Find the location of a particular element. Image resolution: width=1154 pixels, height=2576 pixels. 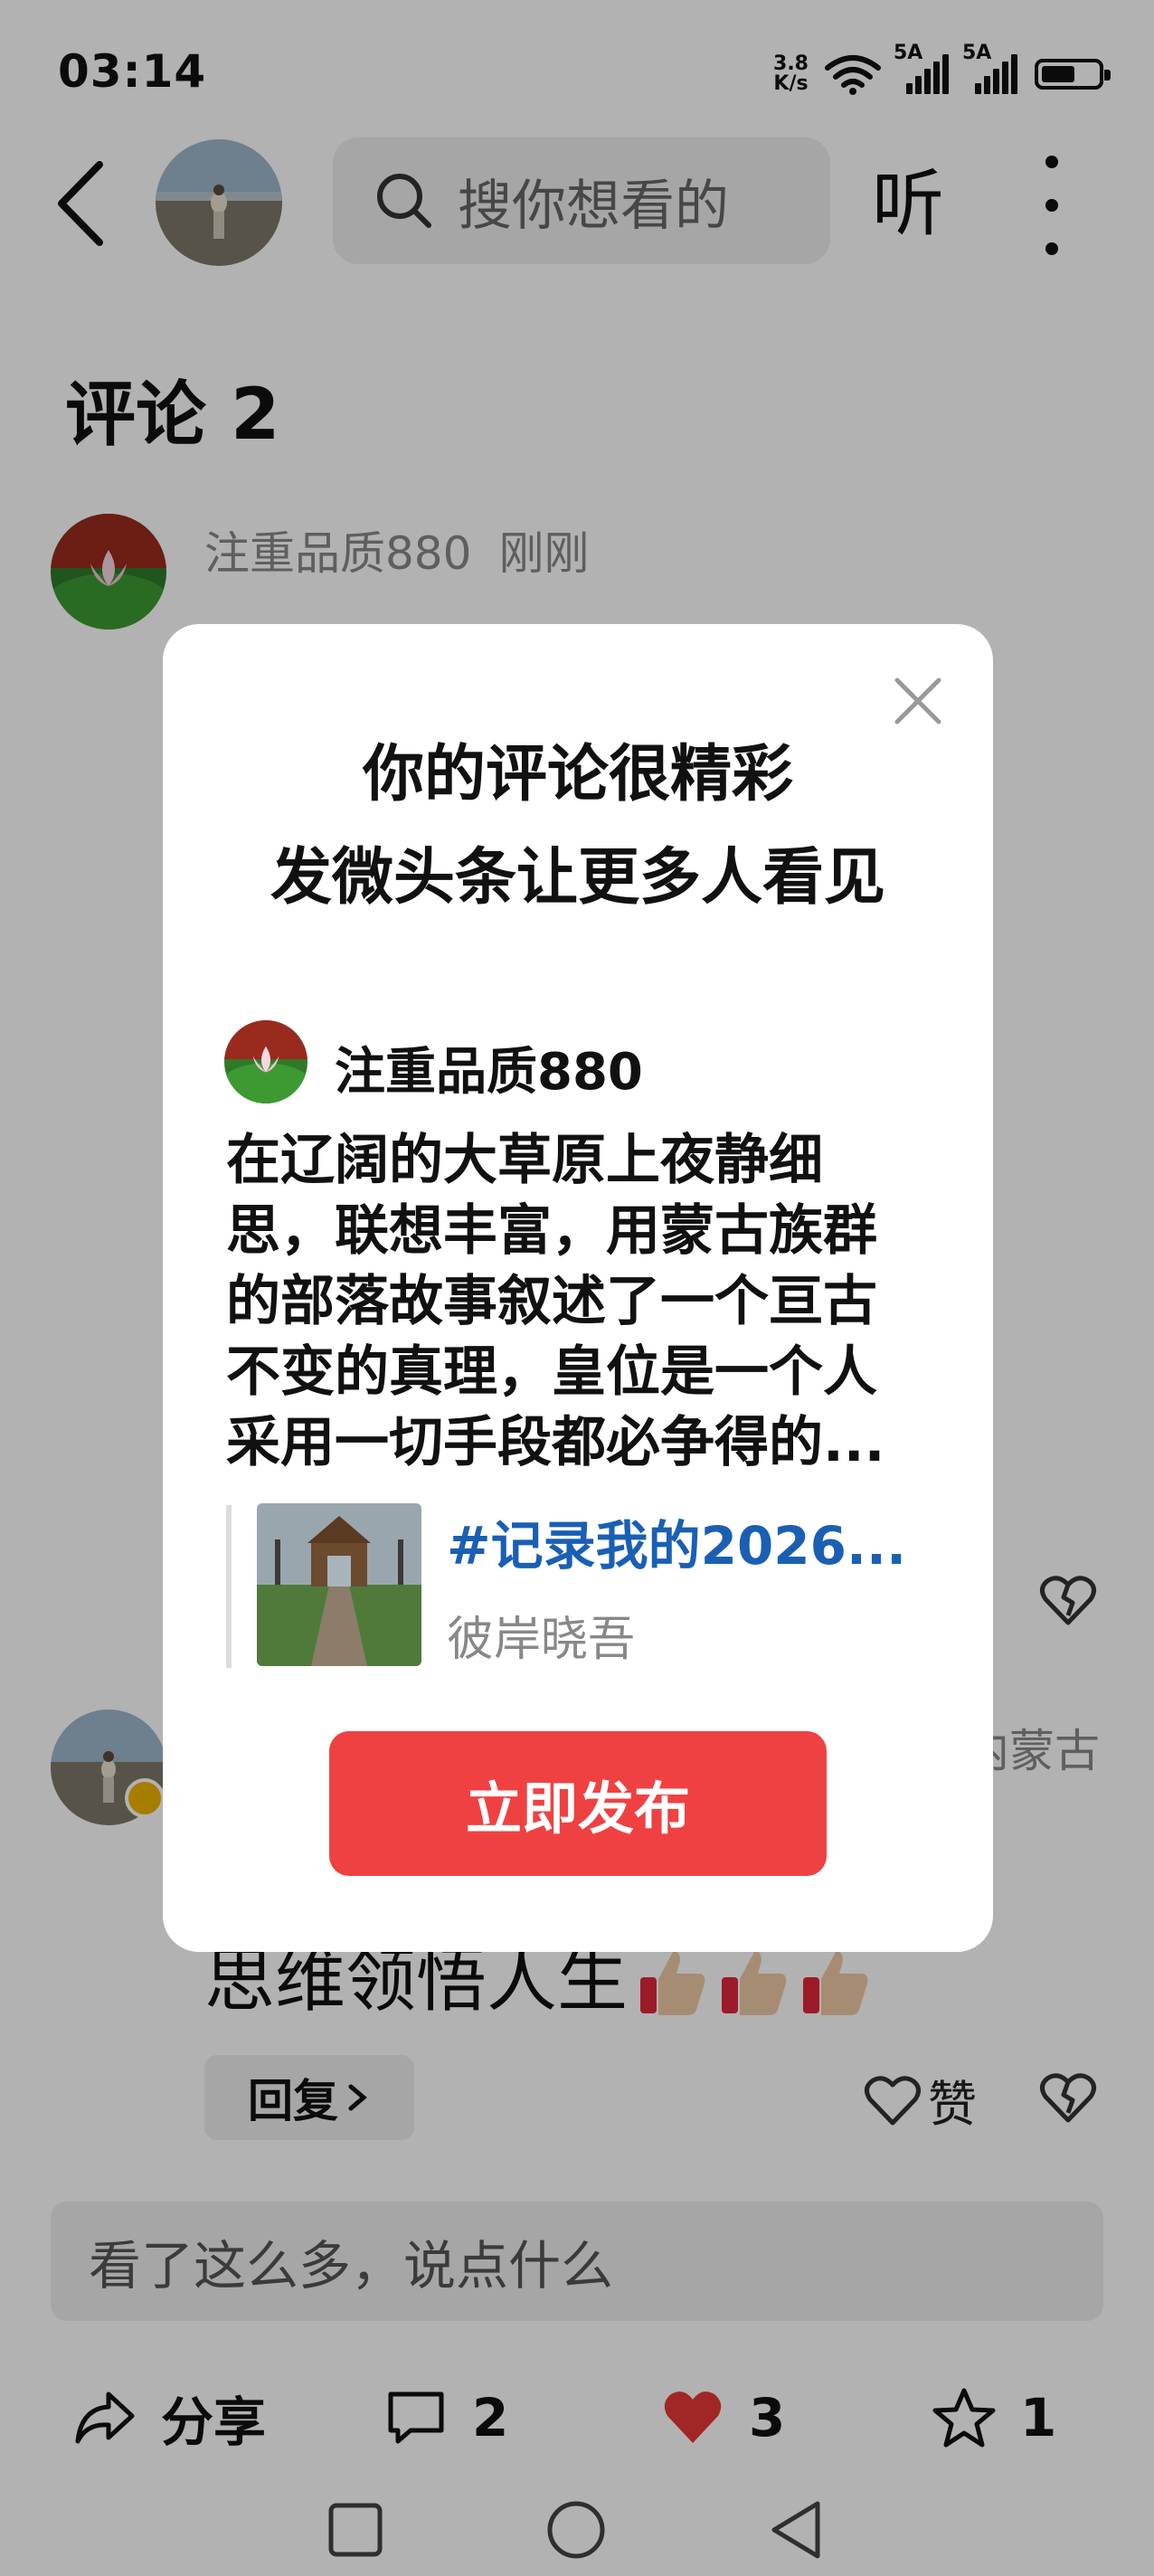

dialog-user-name: 注重品质880 is located at coordinates (489, 1072).